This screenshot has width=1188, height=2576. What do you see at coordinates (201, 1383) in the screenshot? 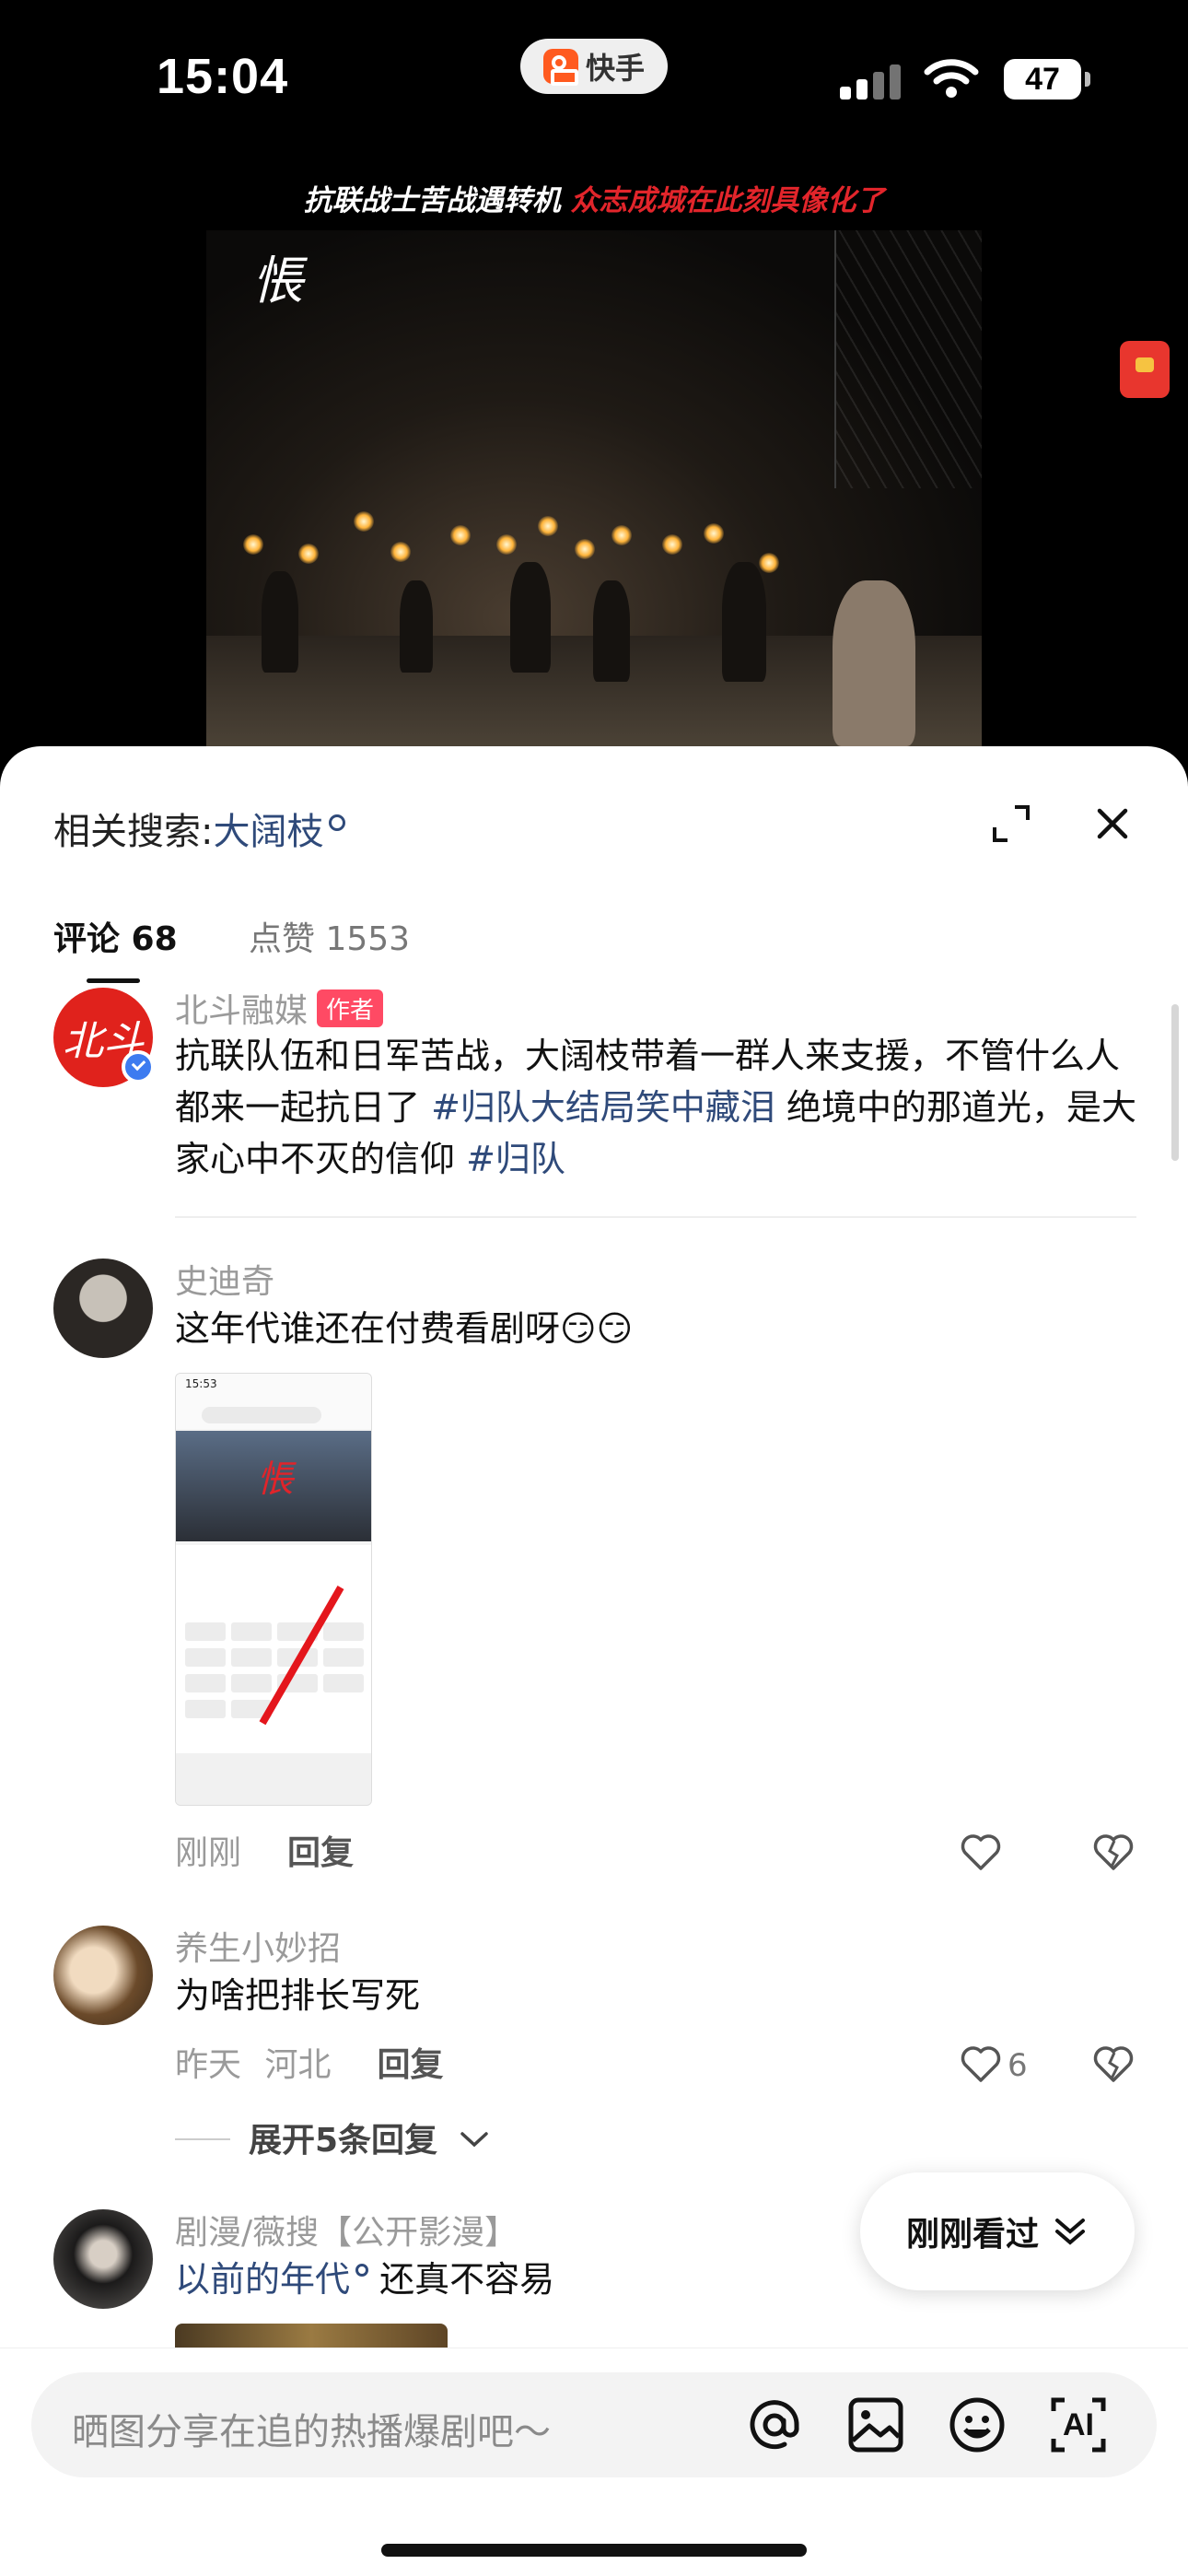
I see `thumb-time: 15:53` at bounding box center [201, 1383].